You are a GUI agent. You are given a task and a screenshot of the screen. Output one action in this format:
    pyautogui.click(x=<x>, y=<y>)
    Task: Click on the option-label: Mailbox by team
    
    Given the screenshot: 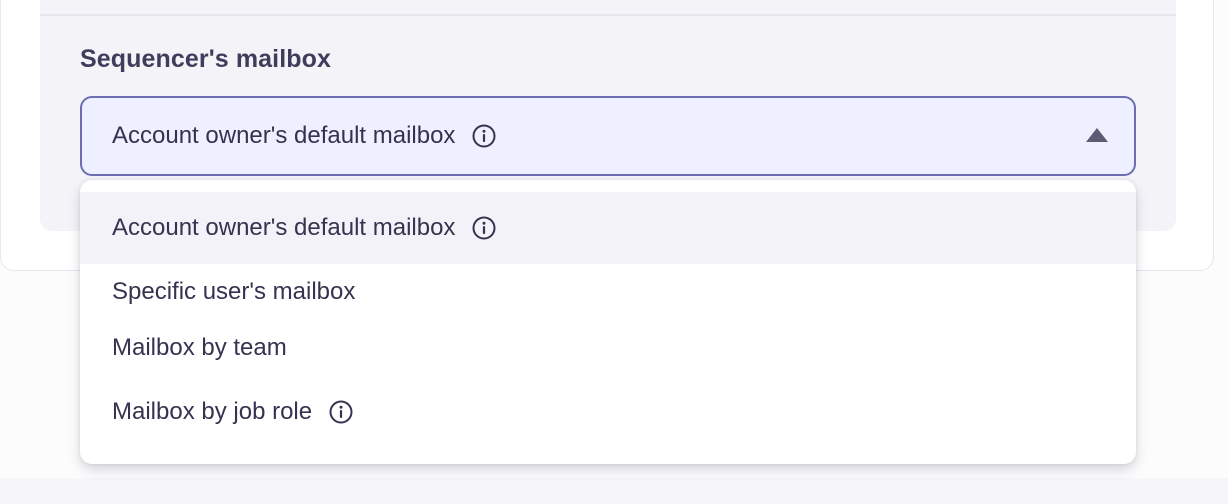 What is the action you would take?
    pyautogui.click(x=199, y=347)
    